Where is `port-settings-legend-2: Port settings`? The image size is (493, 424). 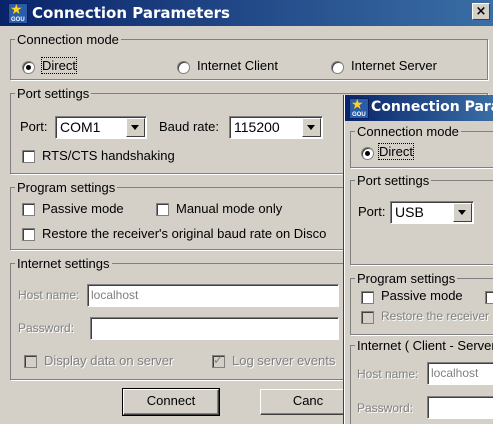 port-settings-legend-2: Port settings is located at coordinates (393, 180).